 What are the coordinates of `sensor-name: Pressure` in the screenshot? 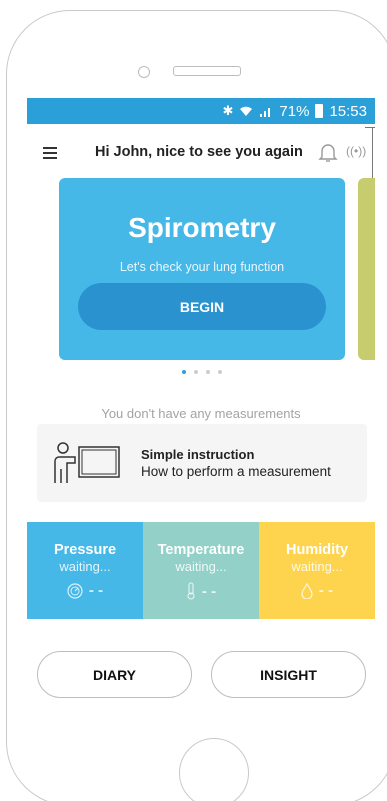 It's located at (85, 550).